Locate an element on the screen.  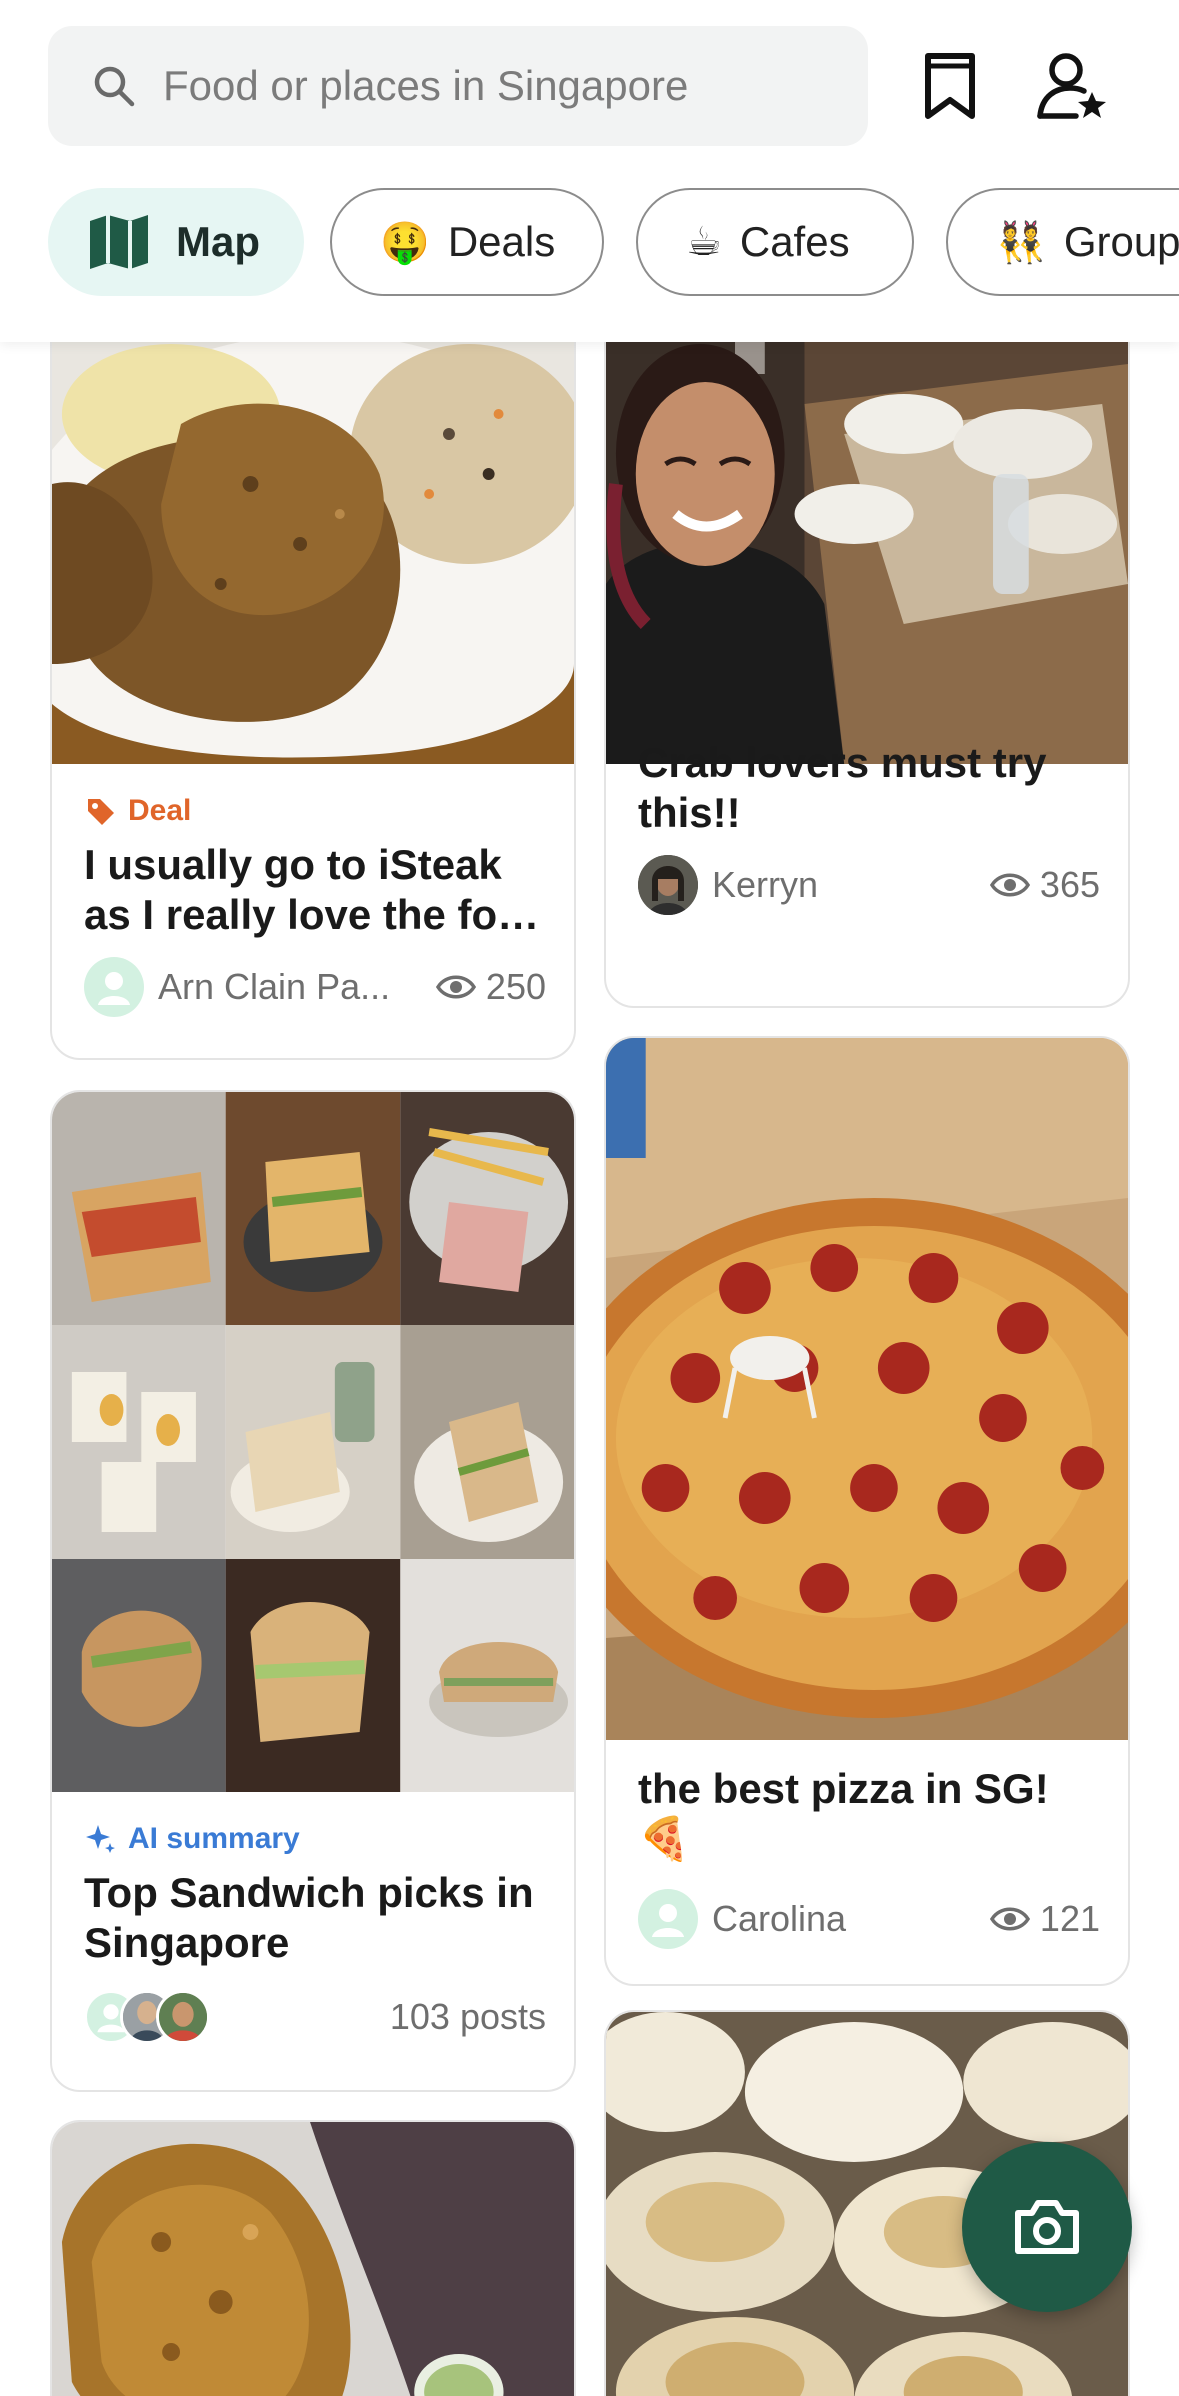
filter-chip-label: Deals is located at coordinates (501, 241).